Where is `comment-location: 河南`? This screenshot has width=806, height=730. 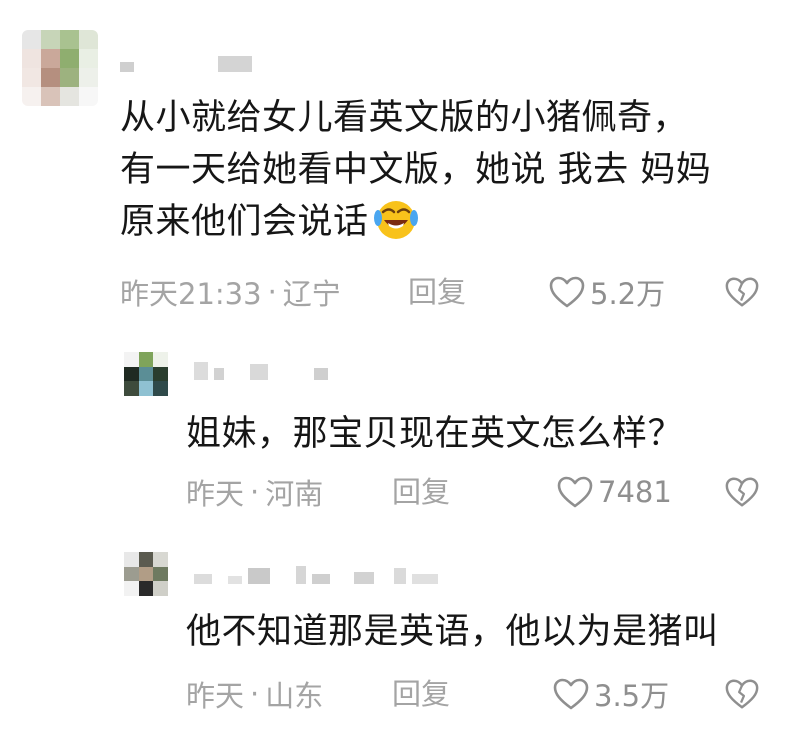
comment-location: 河南 is located at coordinates (294, 494).